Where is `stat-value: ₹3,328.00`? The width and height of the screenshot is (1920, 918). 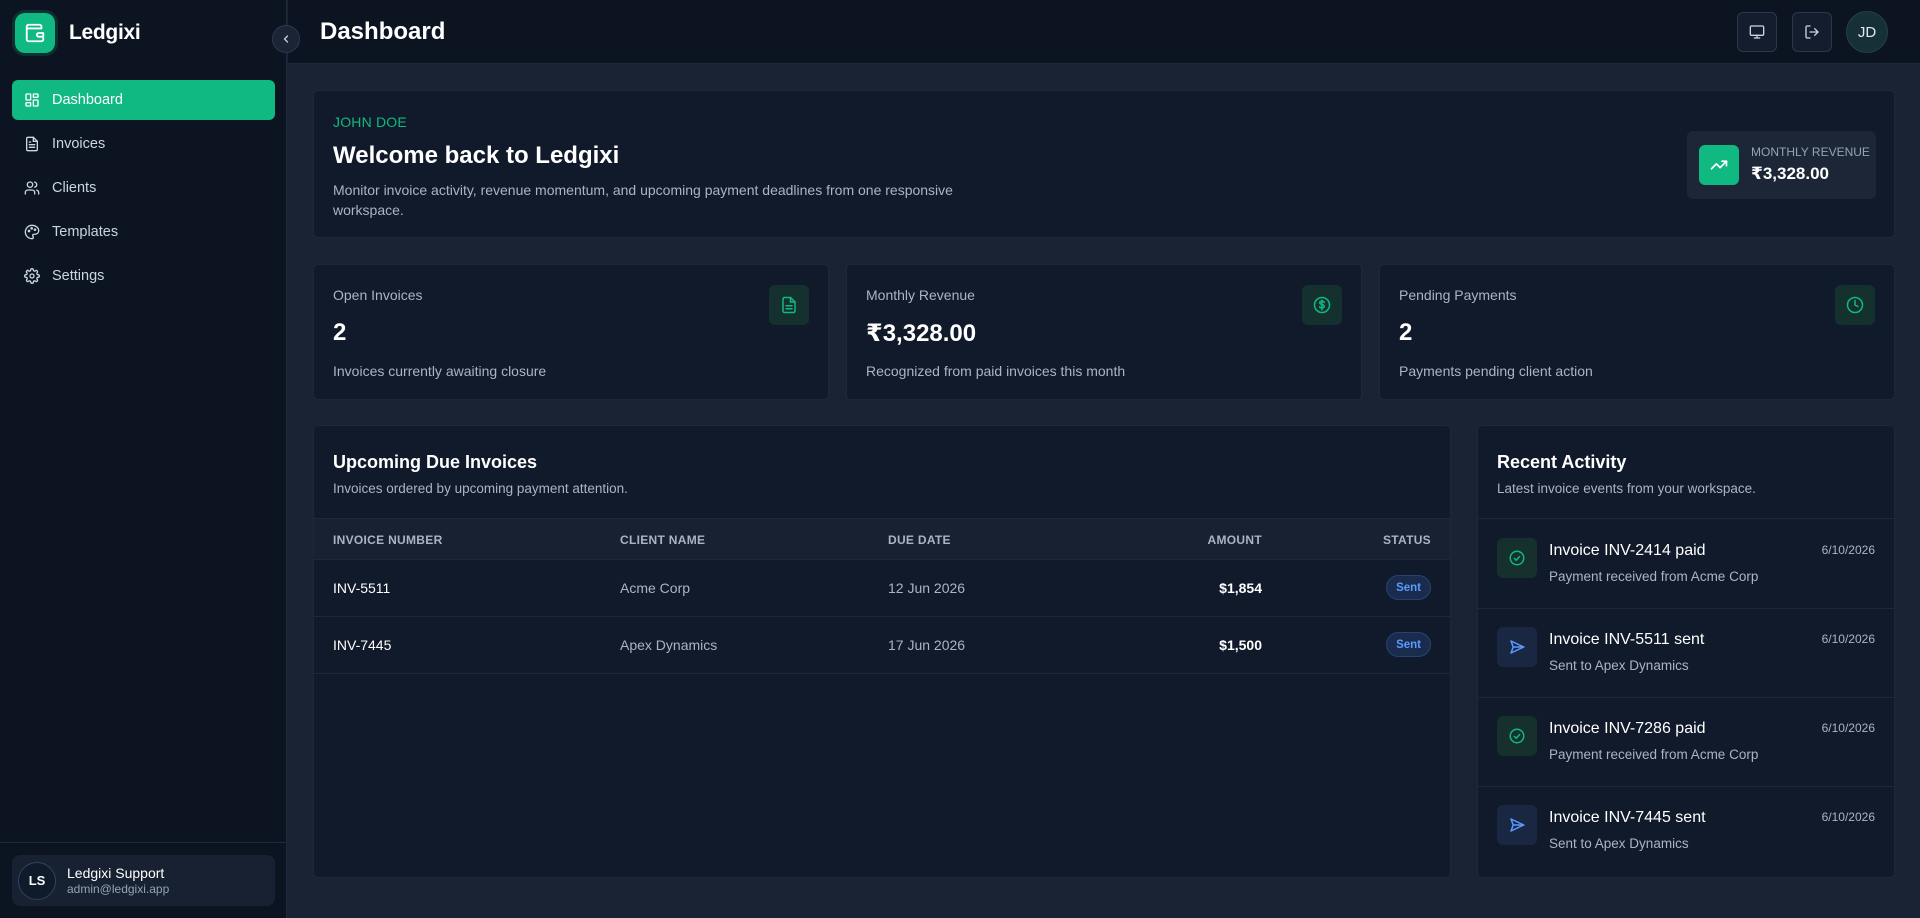
stat-value: ₹3,328.00 is located at coordinates (921, 333).